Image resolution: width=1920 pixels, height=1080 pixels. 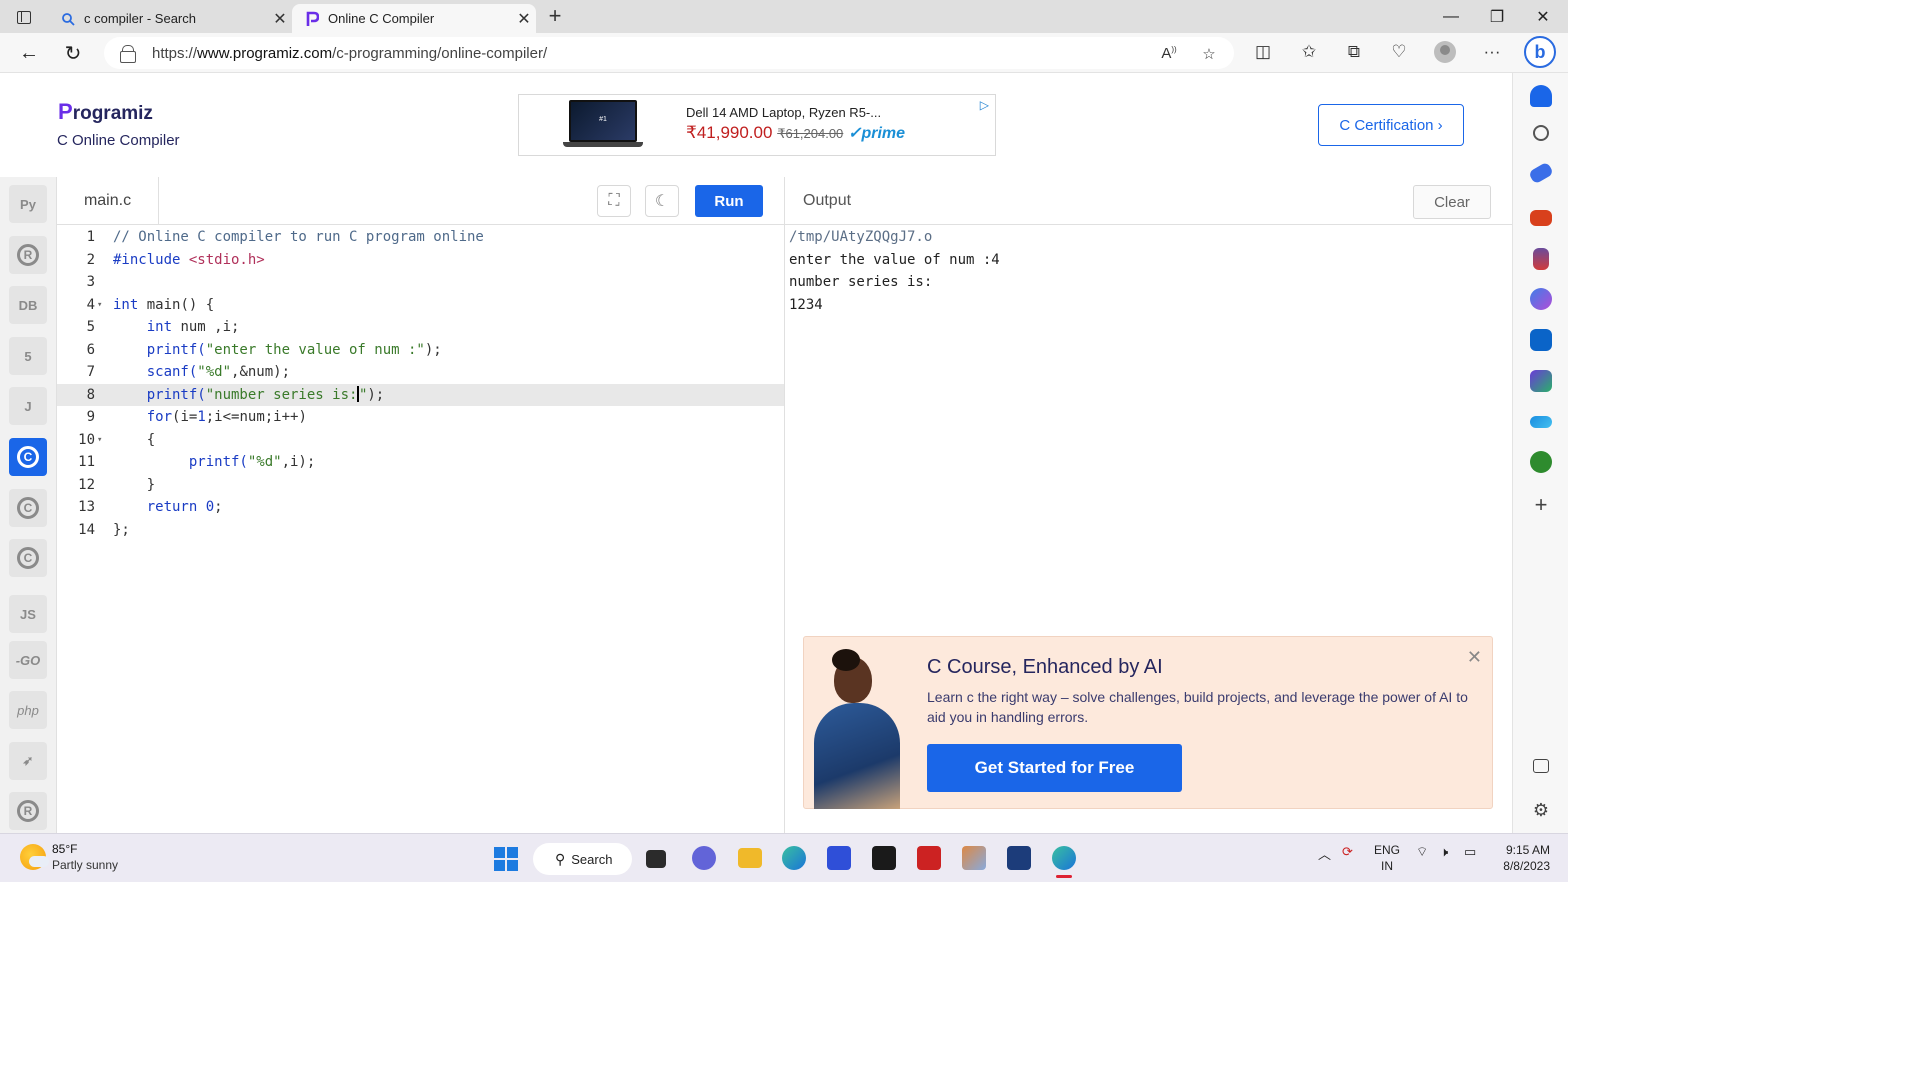 I want to click on code-line: 12 }, so click(x=117, y=484).